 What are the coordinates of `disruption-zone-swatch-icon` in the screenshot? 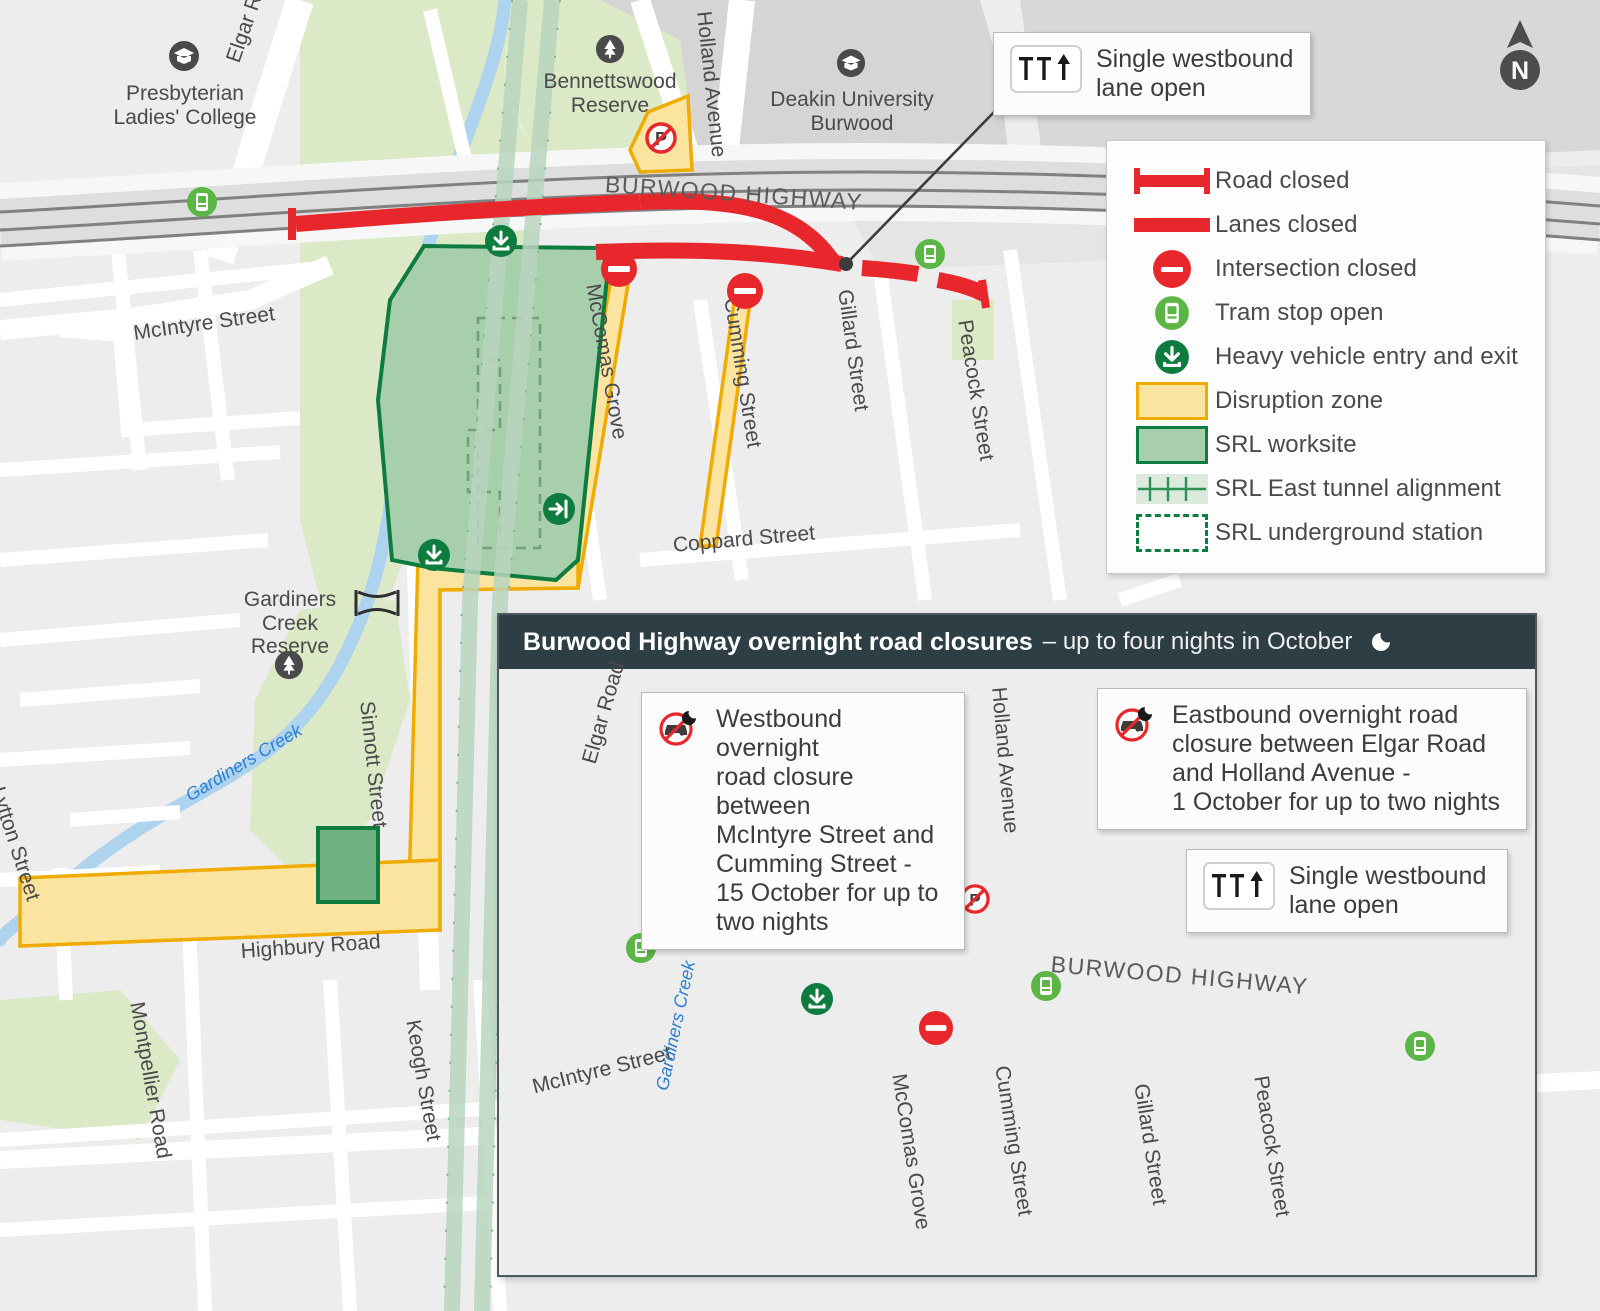 It's located at (1172, 401).